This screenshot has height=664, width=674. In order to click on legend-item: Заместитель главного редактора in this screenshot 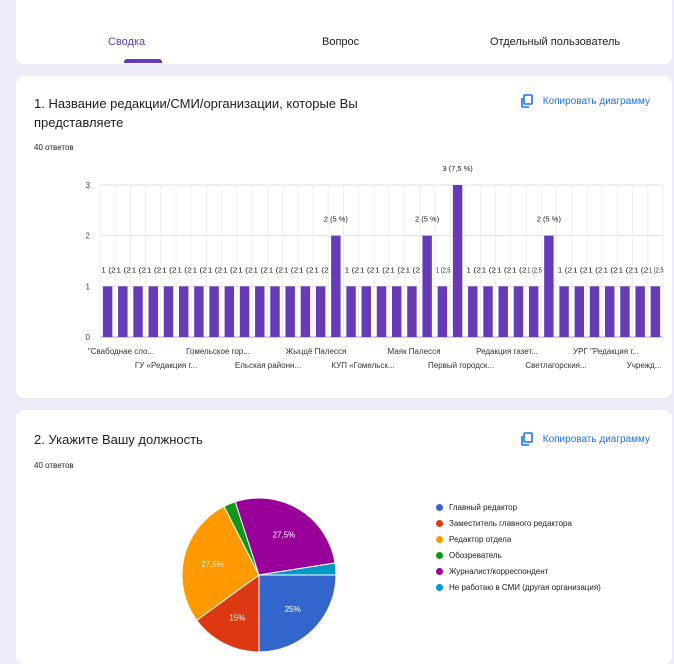, I will do `click(536, 523)`.